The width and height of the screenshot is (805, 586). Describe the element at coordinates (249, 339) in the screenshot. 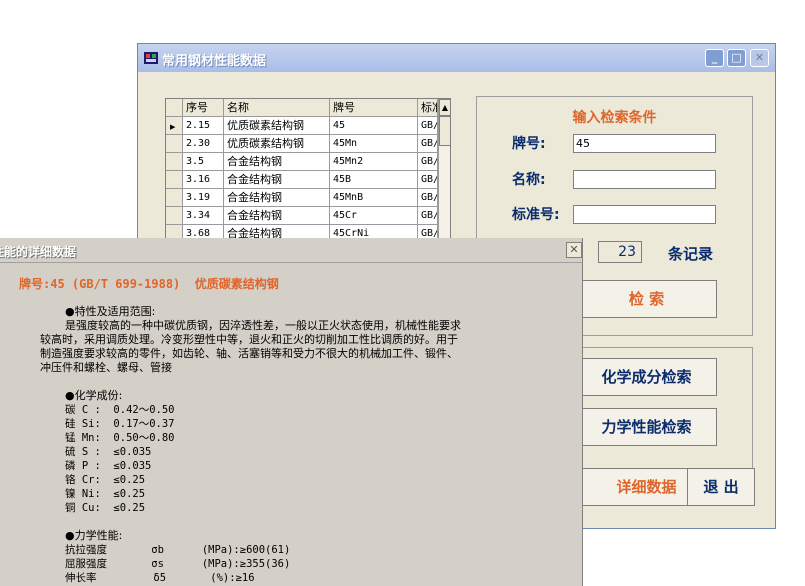

I see `usage-line: 较高时，采用调质处理。冷变形塑性中等，退火和正火的切削加工性比调质的好。用于` at that location.